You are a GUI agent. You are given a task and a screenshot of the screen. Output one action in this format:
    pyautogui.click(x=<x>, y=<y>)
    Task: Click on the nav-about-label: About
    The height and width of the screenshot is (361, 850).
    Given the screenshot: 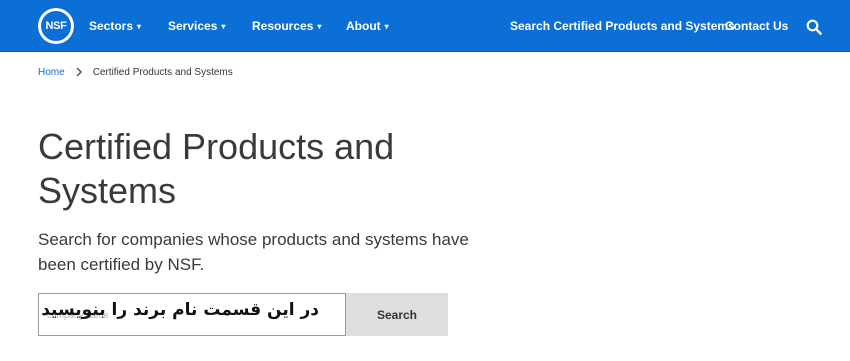 What is the action you would take?
    pyautogui.click(x=363, y=26)
    